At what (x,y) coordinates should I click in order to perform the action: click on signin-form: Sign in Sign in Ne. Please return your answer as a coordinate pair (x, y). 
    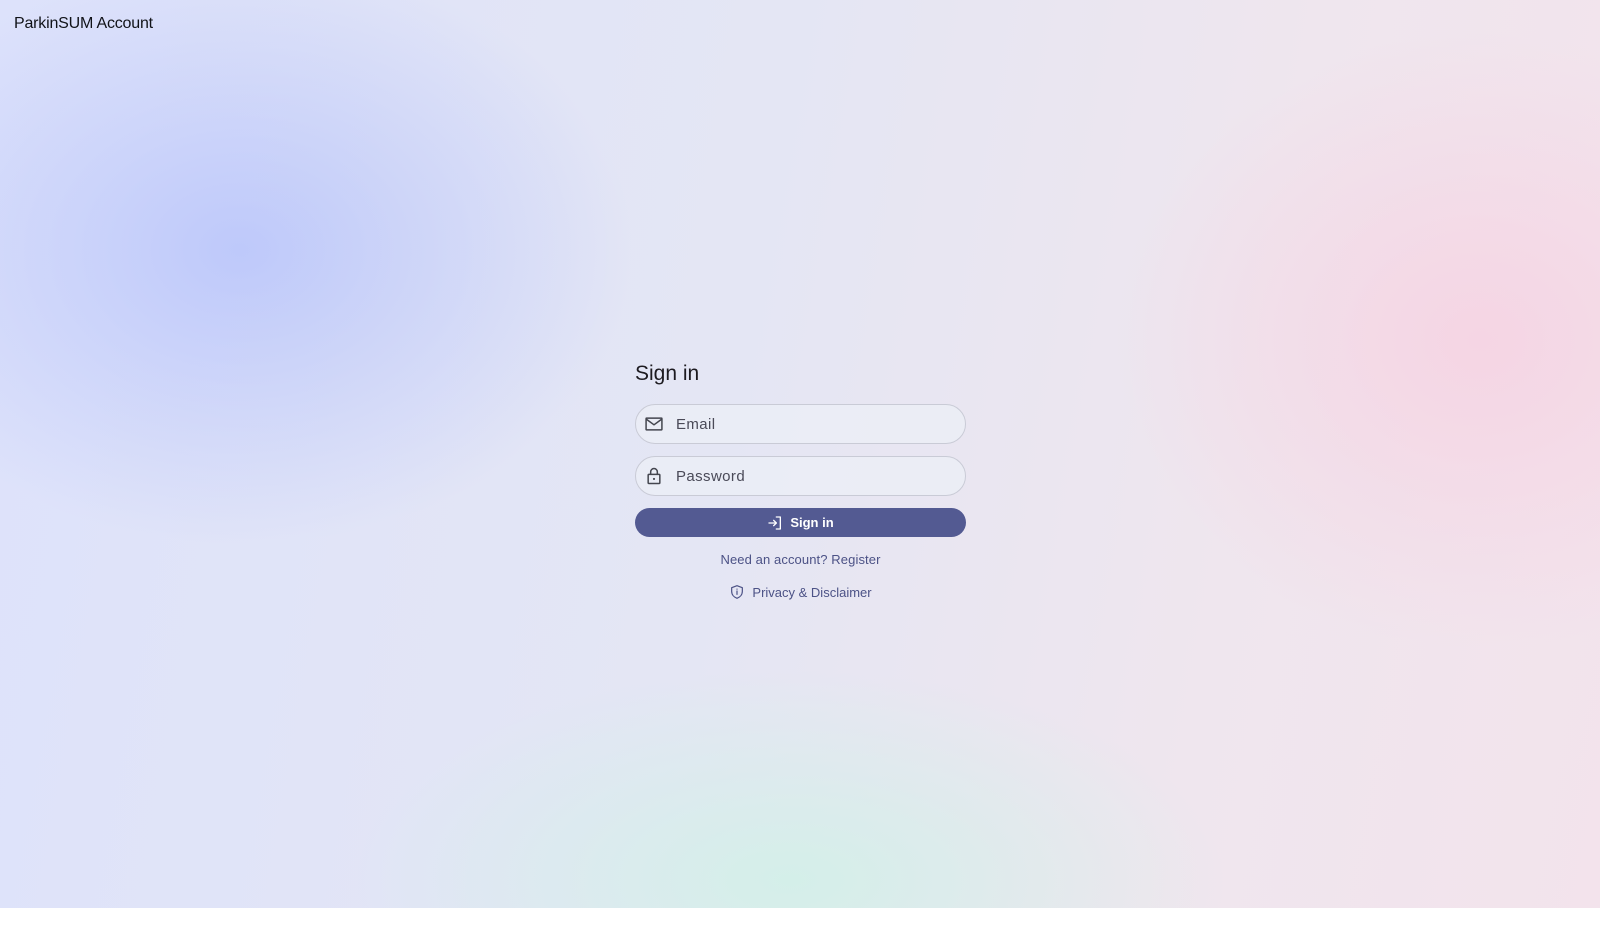
    Looking at the image, I should click on (800, 480).